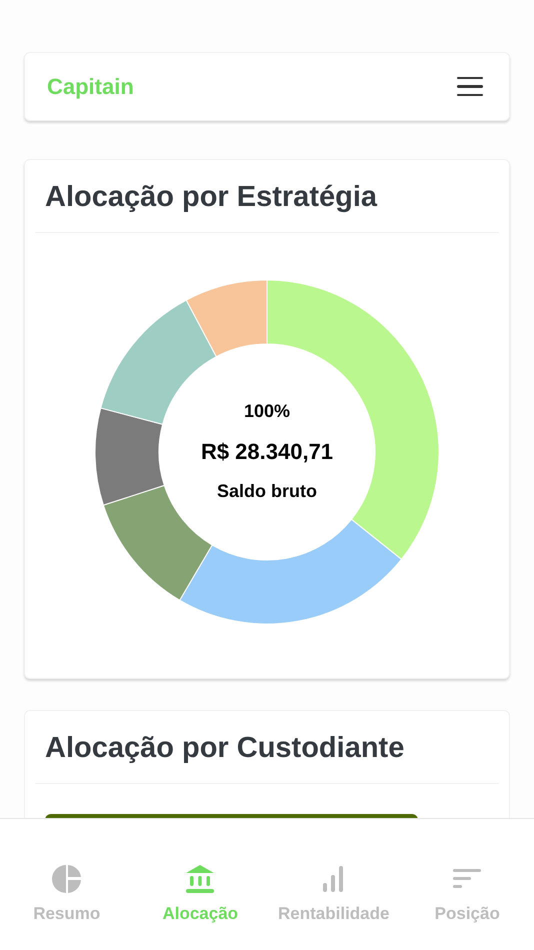 This screenshot has height=950, width=534. Describe the element at coordinates (200, 879) in the screenshot. I see `bank-icon` at that location.